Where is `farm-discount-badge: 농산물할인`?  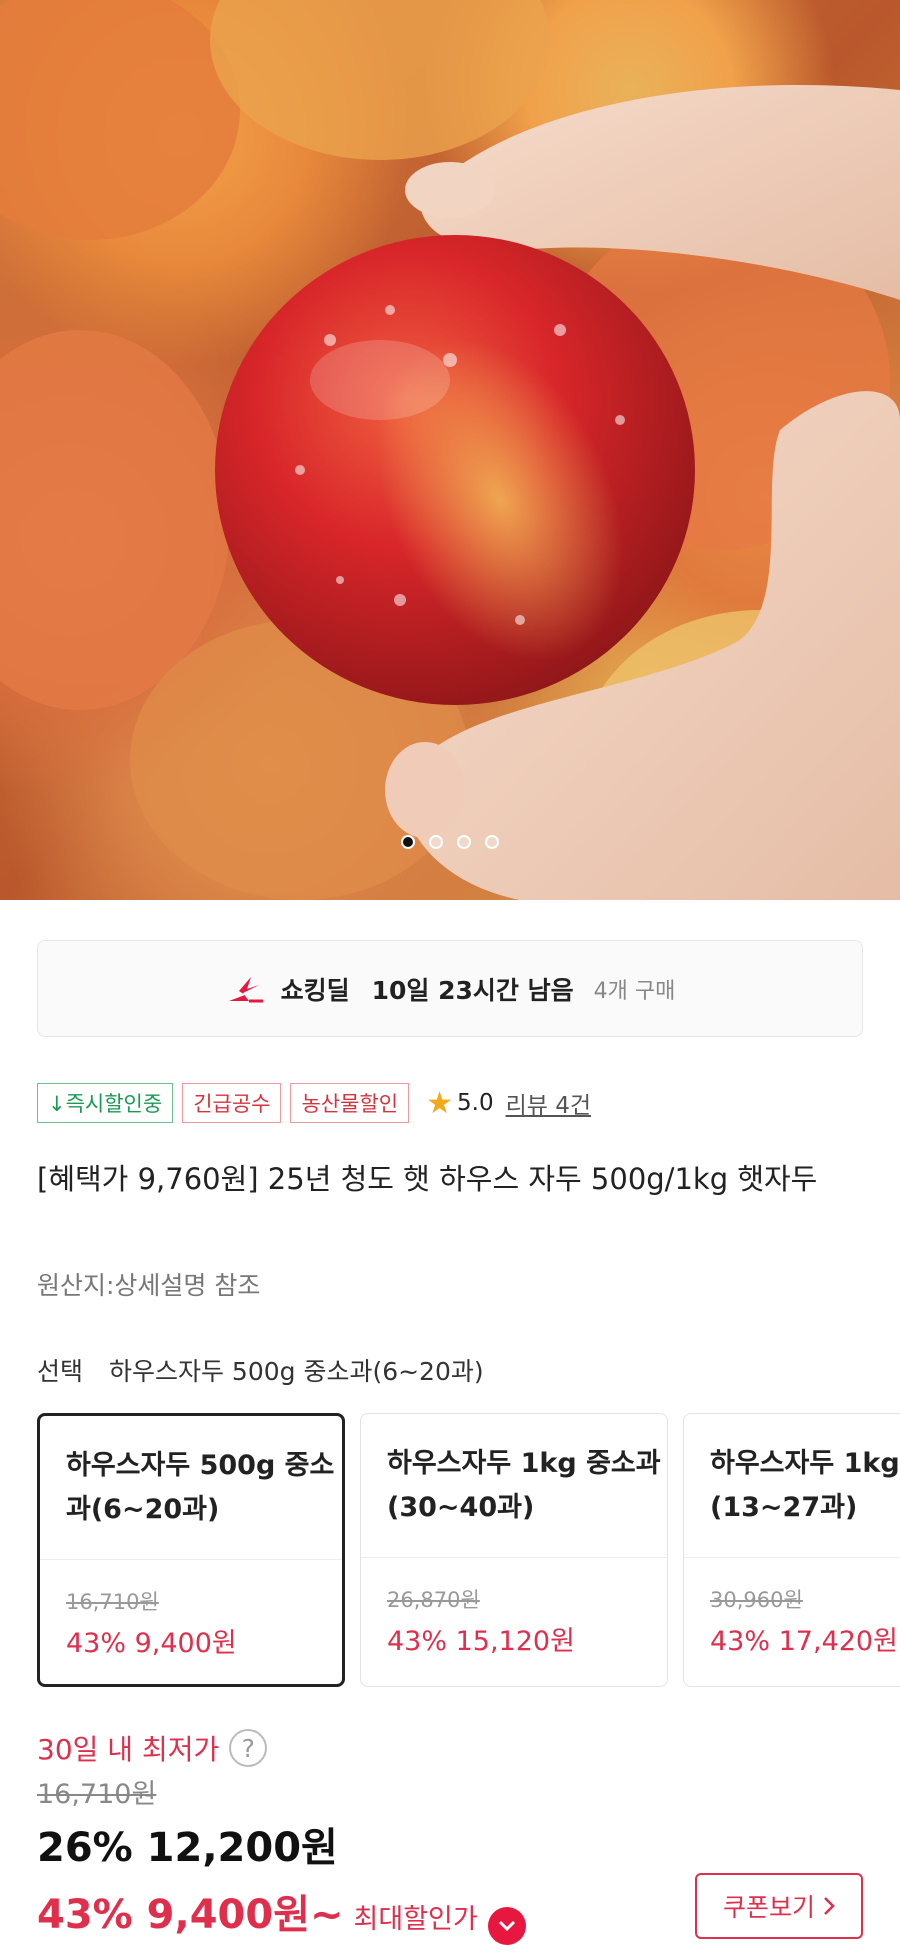
farm-discount-badge: 농산물할인 is located at coordinates (350, 1103).